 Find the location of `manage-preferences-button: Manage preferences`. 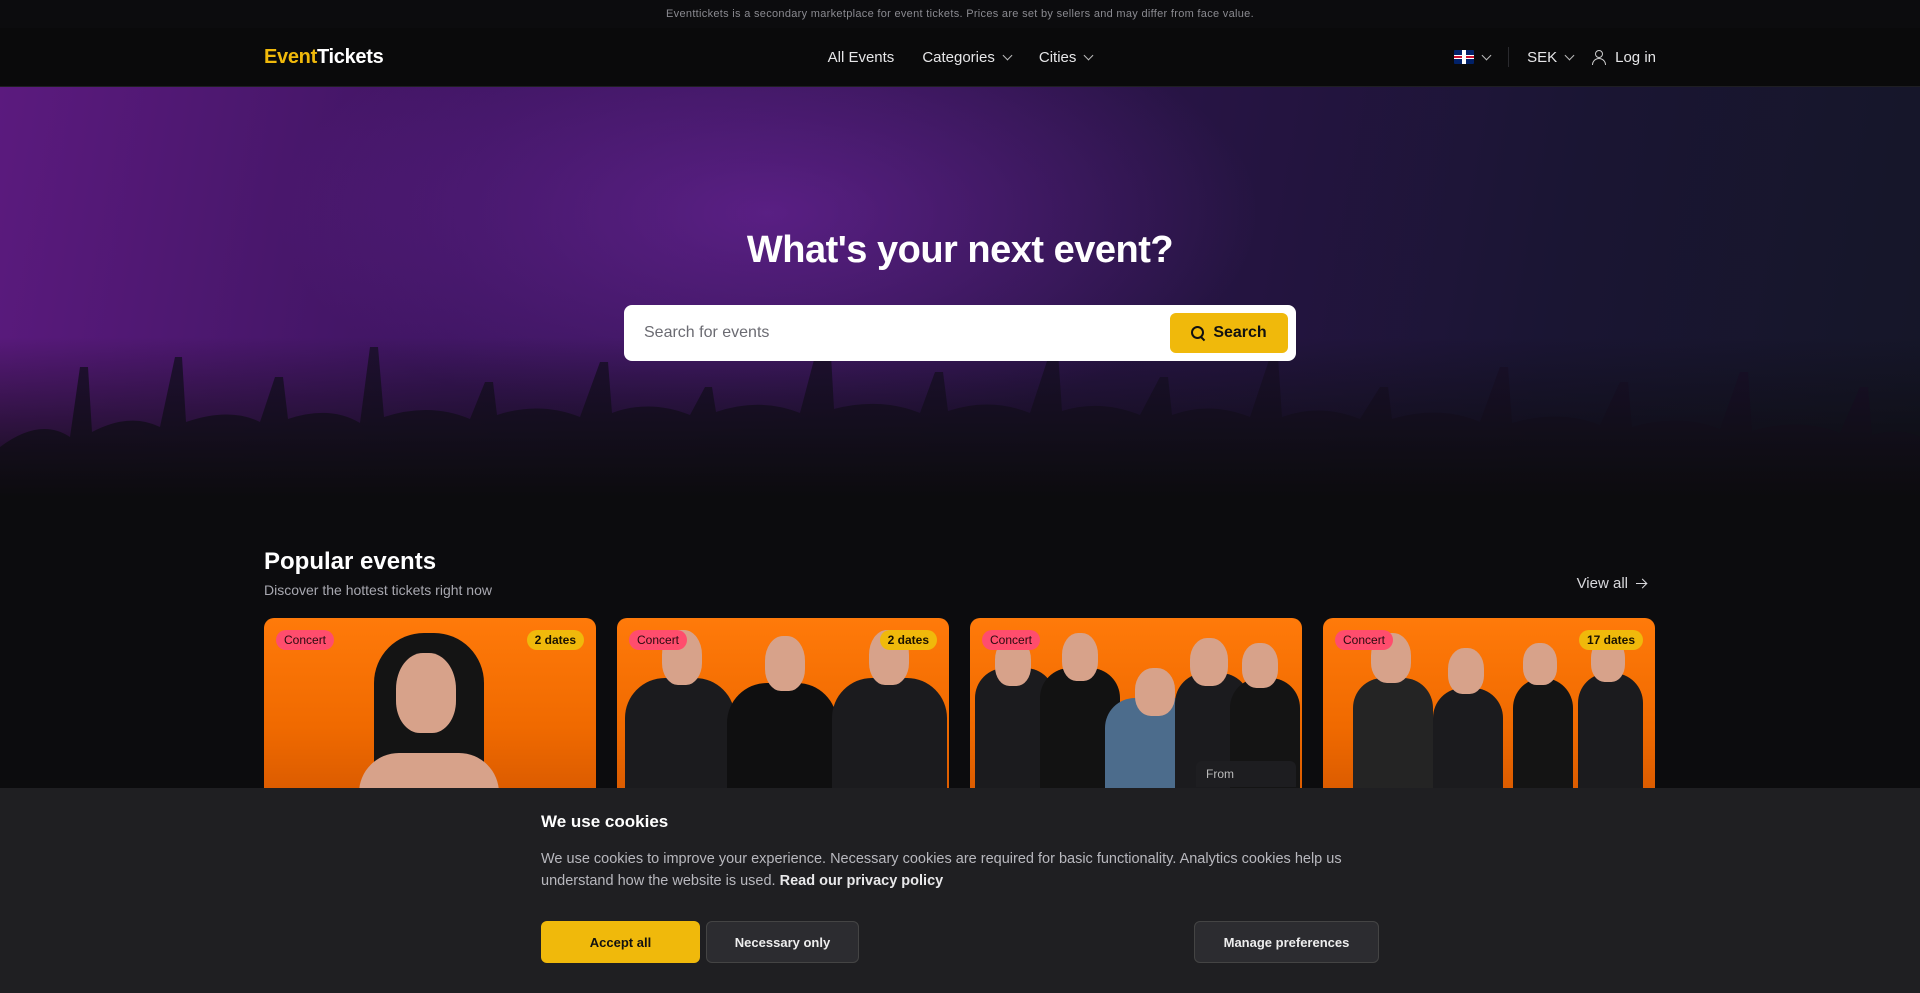

manage-preferences-button: Manage preferences is located at coordinates (1286, 942).